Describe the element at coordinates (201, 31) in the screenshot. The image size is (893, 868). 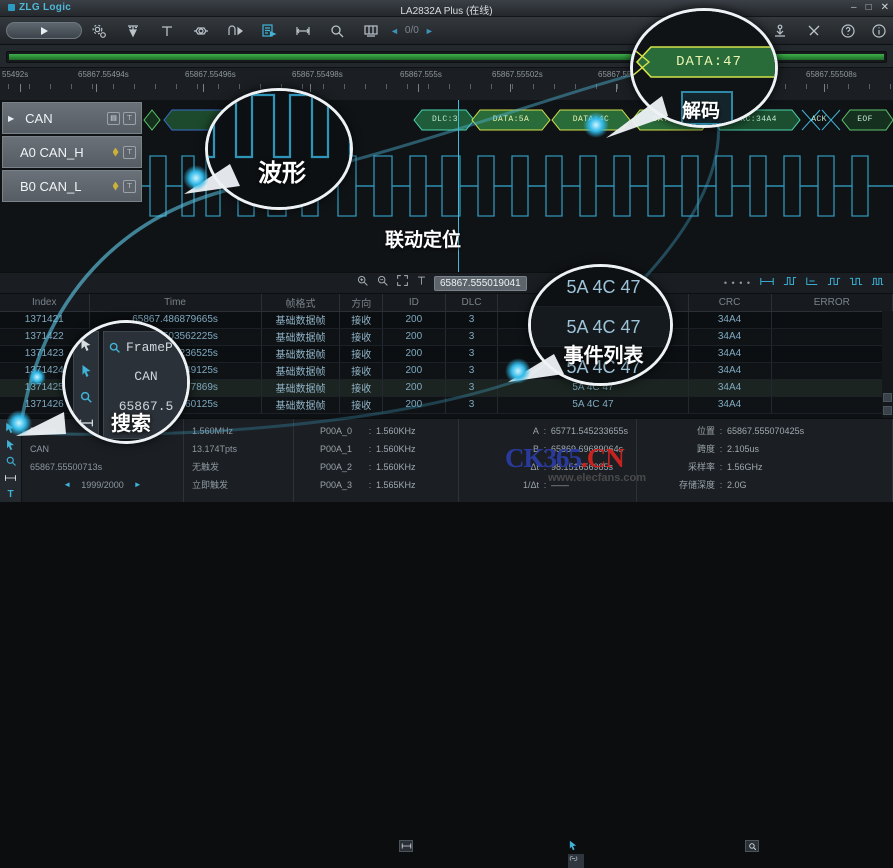
I see `protocol-icon` at that location.